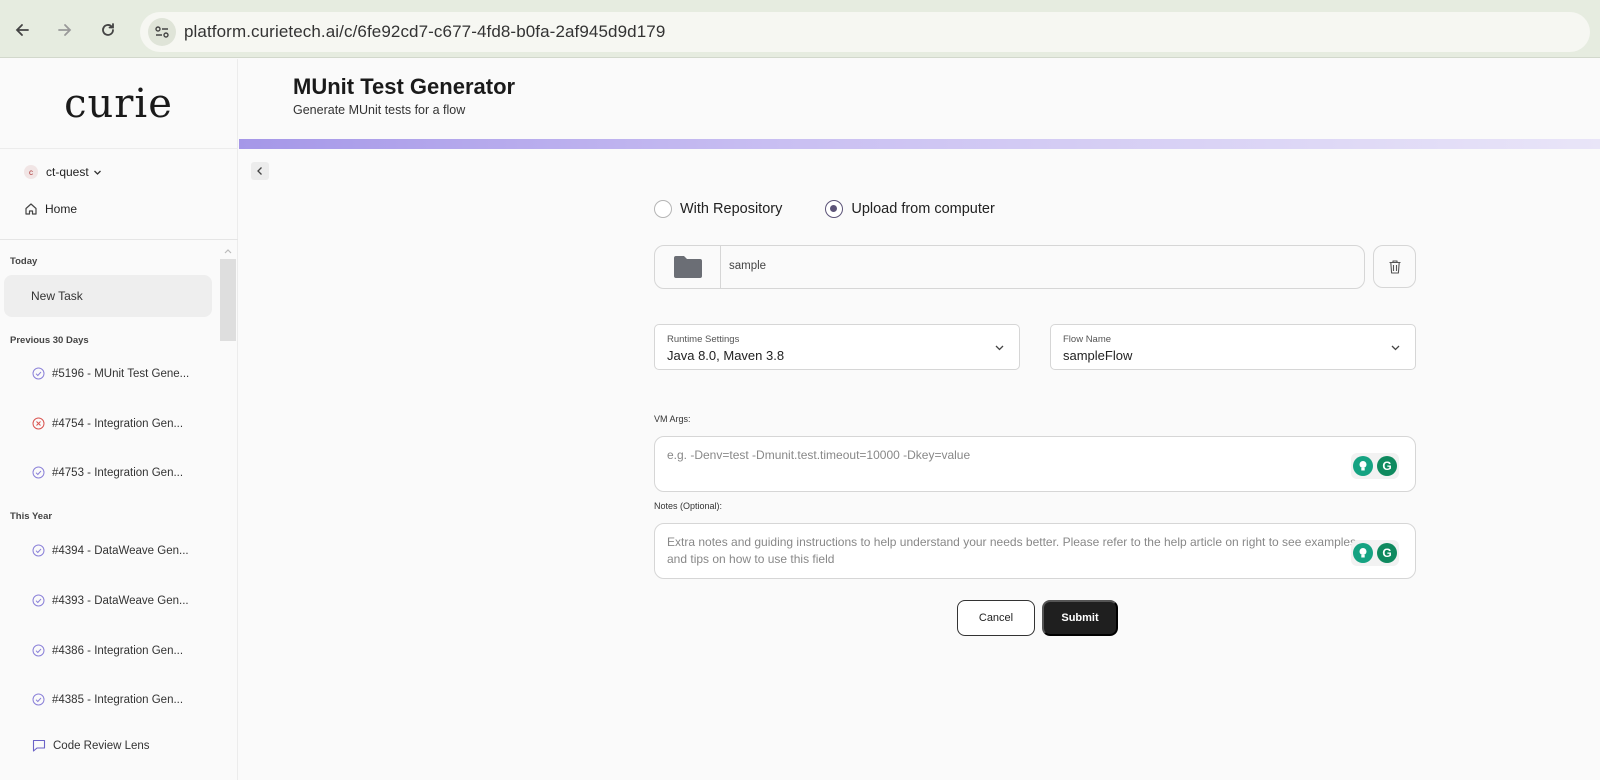  What do you see at coordinates (731, 209) in the screenshot?
I see `radio-label: With Repository` at bounding box center [731, 209].